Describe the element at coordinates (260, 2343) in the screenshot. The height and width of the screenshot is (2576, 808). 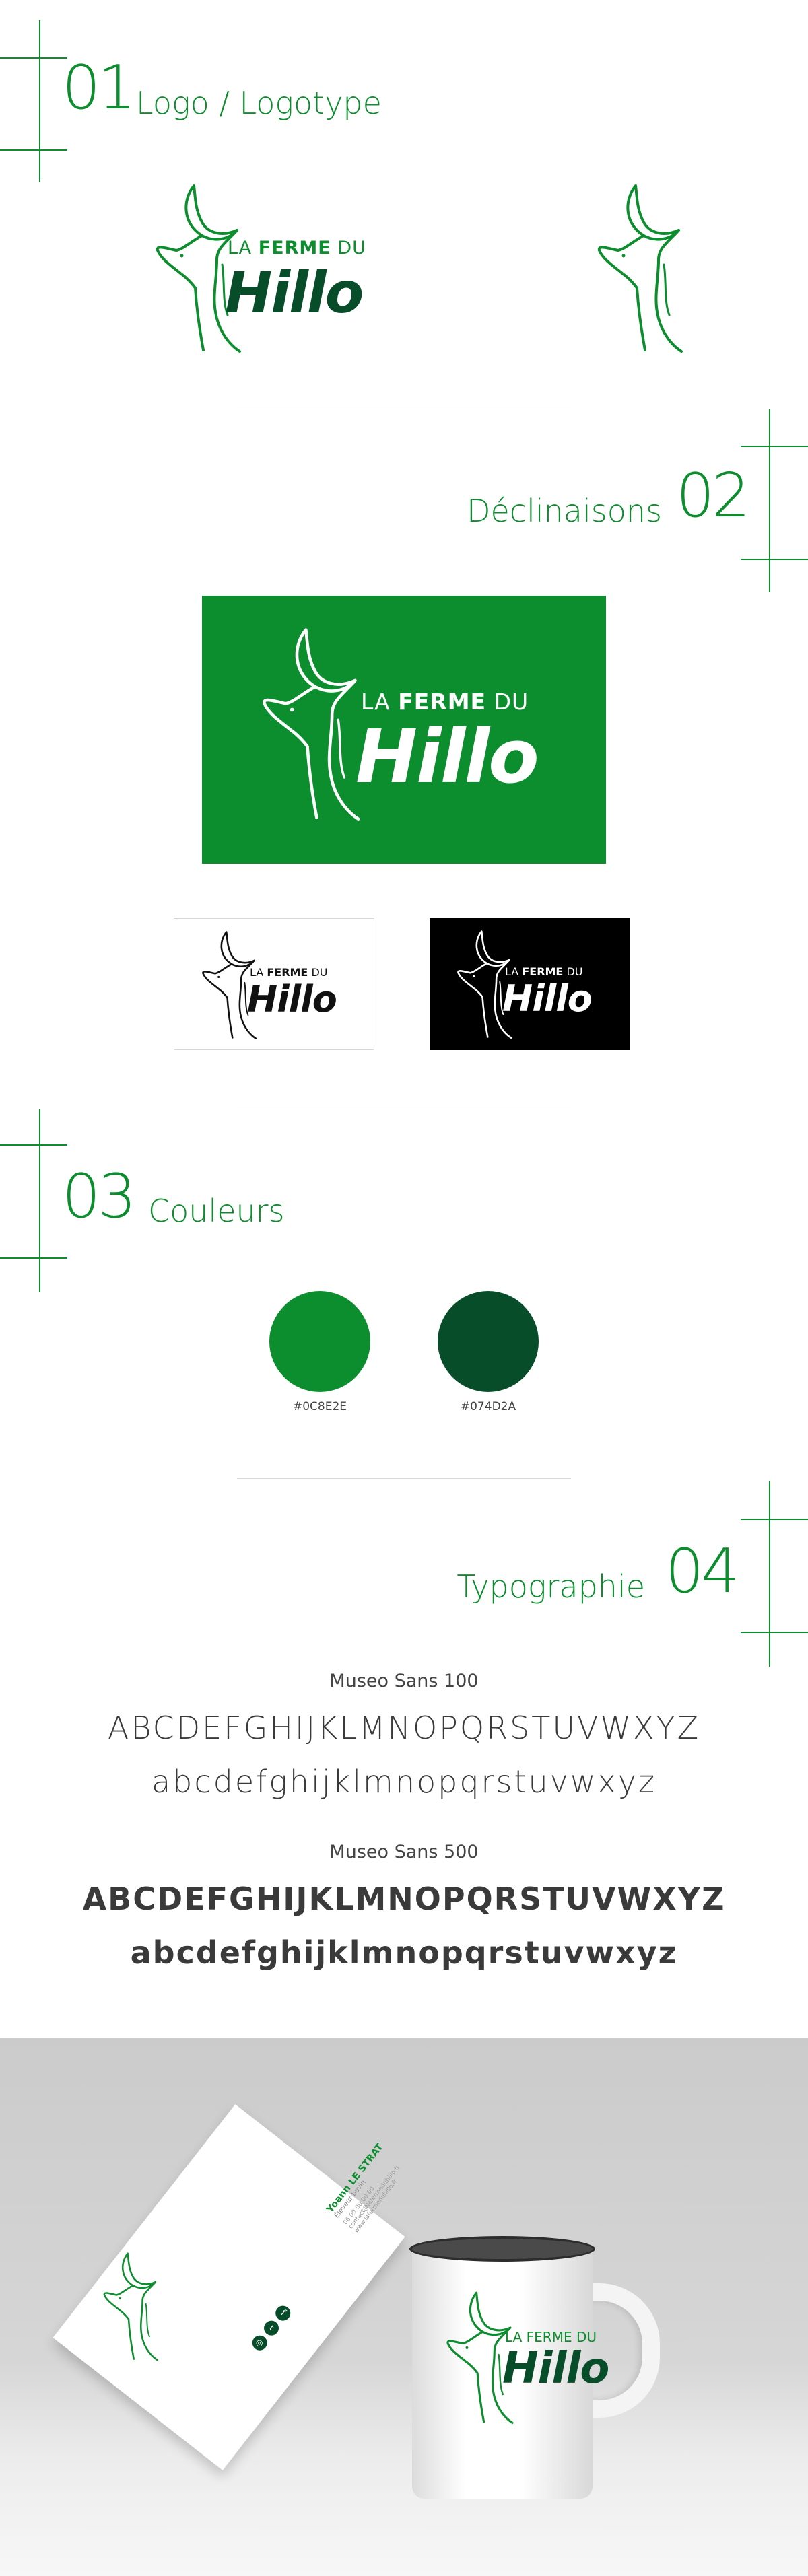
I see `instagram-icon: ◎` at that location.